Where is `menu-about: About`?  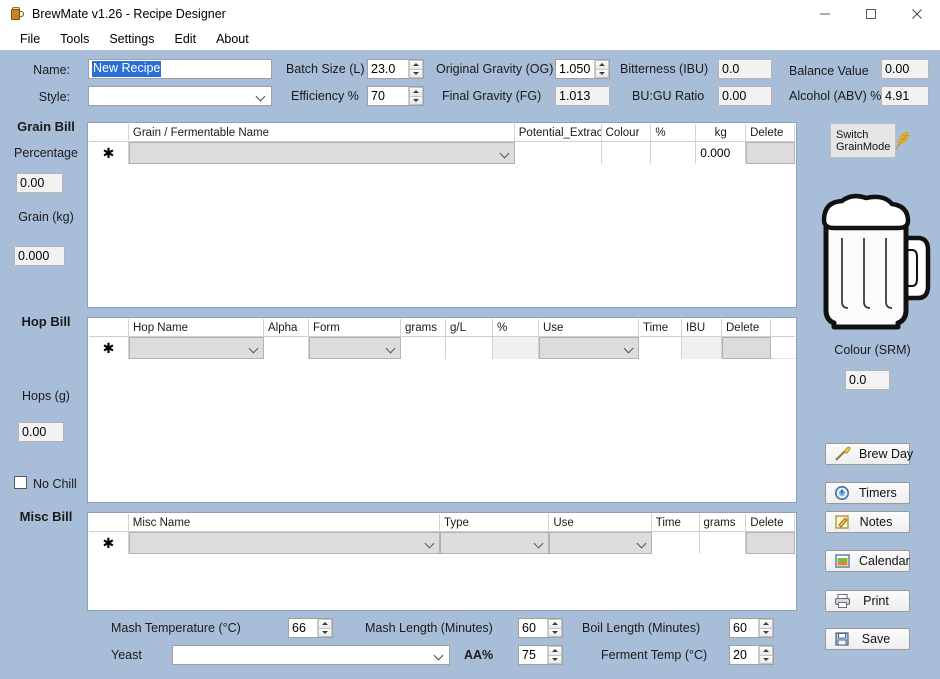 menu-about: About is located at coordinates (232, 39).